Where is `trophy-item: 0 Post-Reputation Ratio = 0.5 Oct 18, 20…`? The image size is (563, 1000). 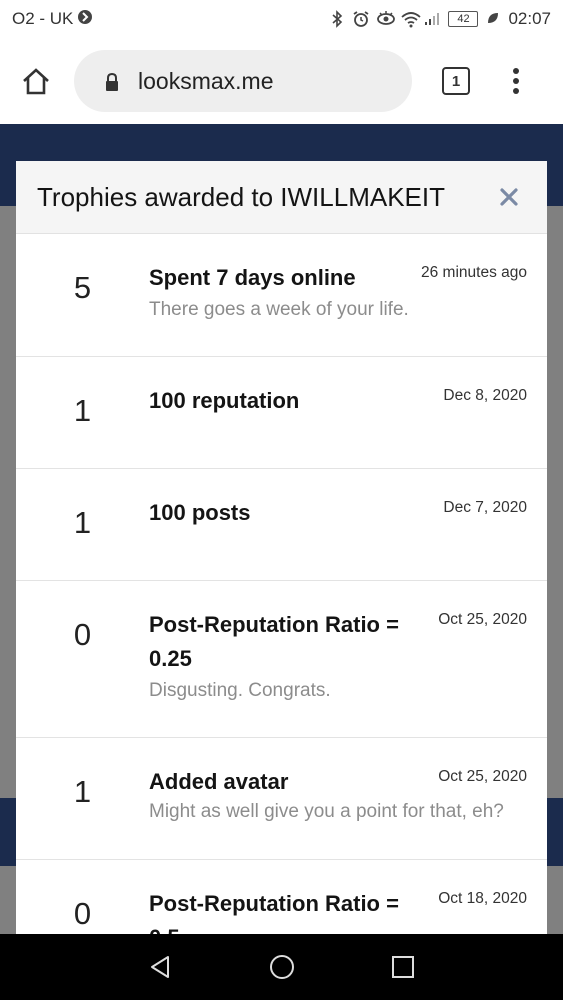
trophy-item: 0 Post-Reputation Ratio = 0.5 Oct 18, 20… is located at coordinates (281, 897).